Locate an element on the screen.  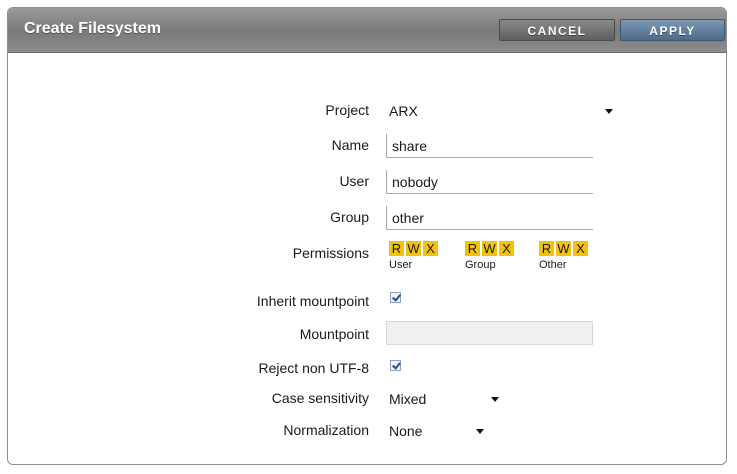
project-label: Project is located at coordinates (347, 110).